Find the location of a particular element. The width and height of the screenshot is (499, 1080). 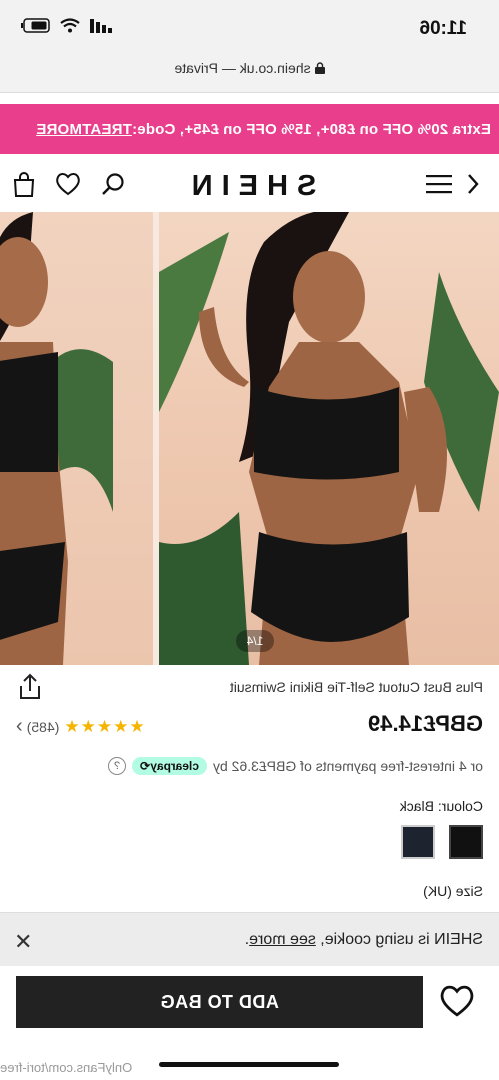

status-icons is located at coordinates (66, 25).